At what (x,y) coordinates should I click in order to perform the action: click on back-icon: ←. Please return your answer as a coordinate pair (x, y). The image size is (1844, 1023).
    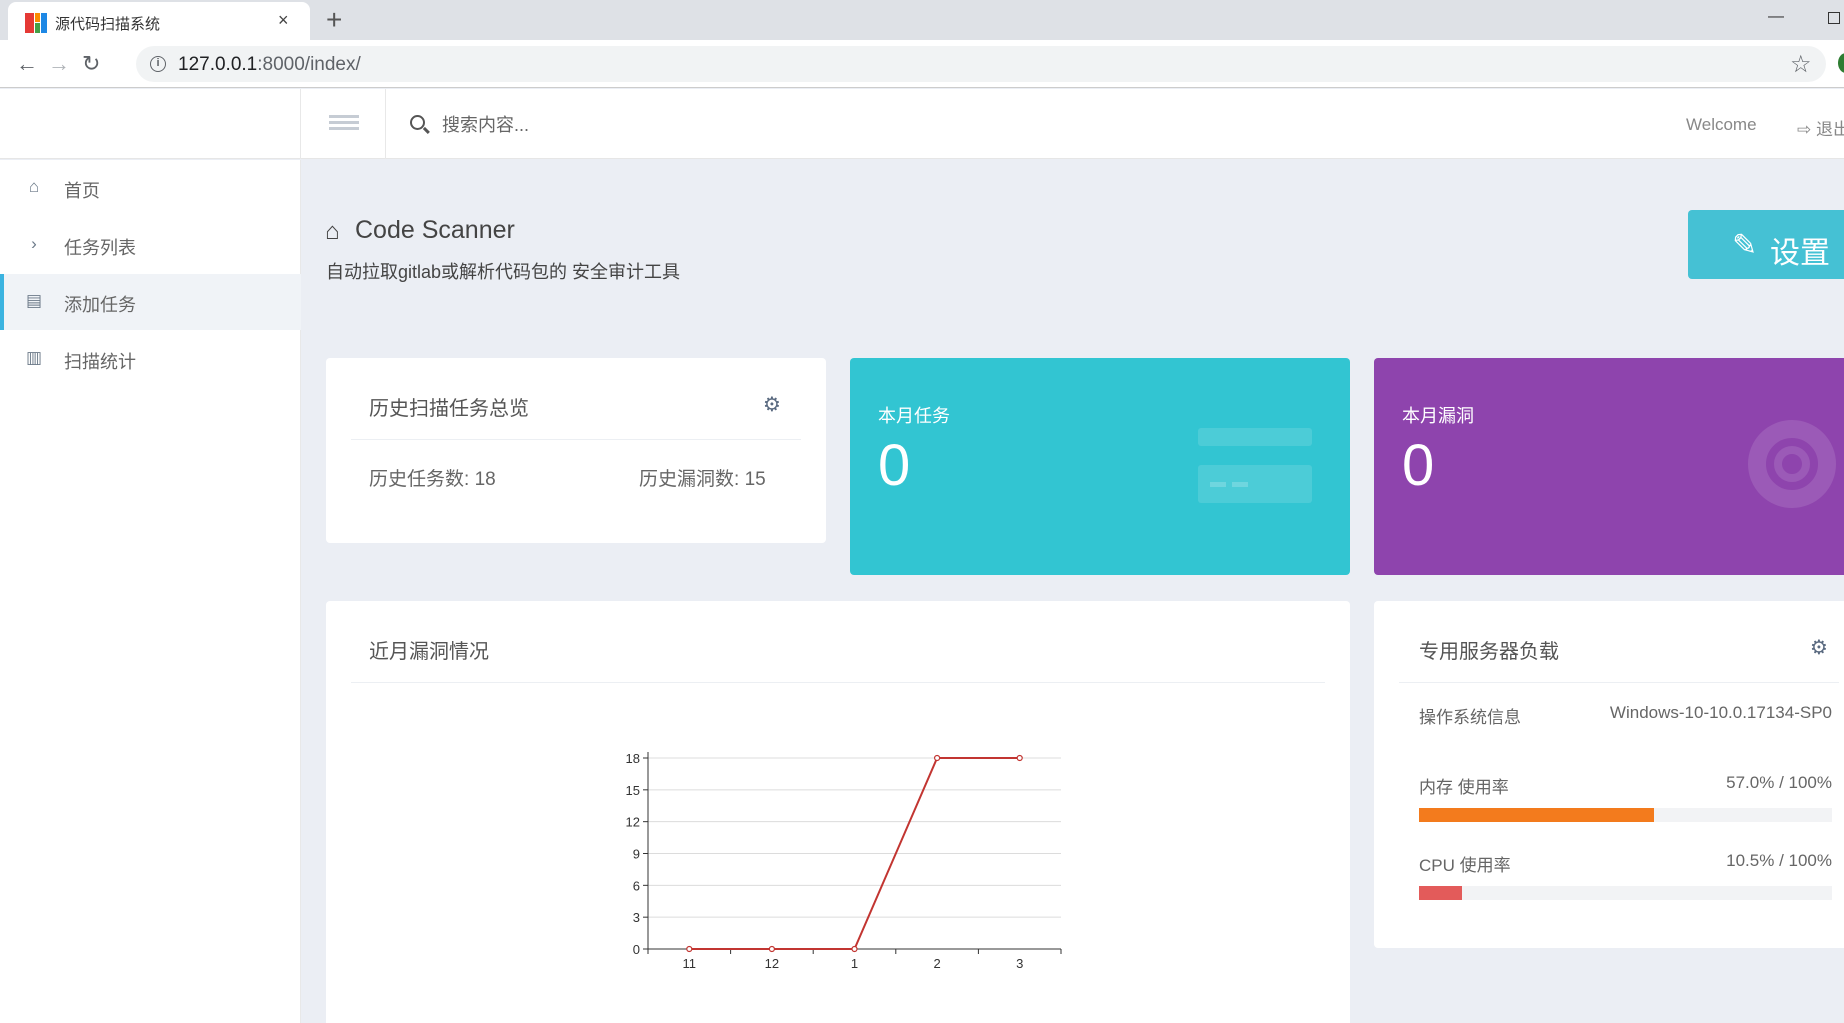
    Looking at the image, I should click on (27, 64).